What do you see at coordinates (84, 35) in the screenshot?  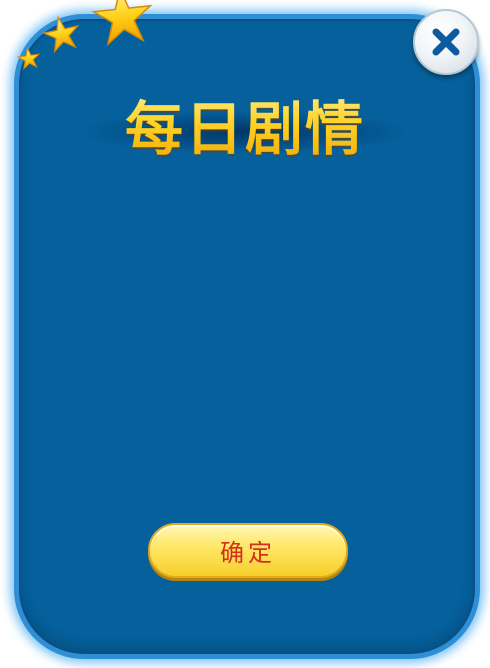 I see `decorative-stars` at bounding box center [84, 35].